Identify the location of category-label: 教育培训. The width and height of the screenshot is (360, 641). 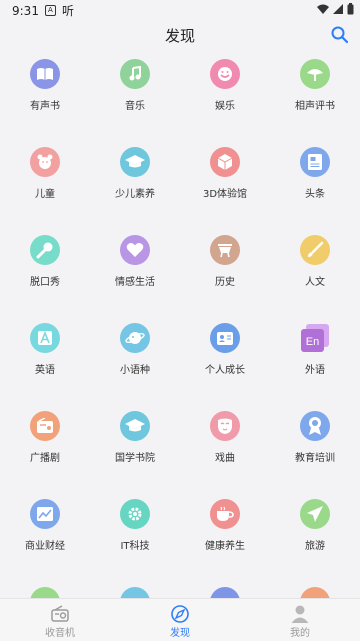
(315, 458).